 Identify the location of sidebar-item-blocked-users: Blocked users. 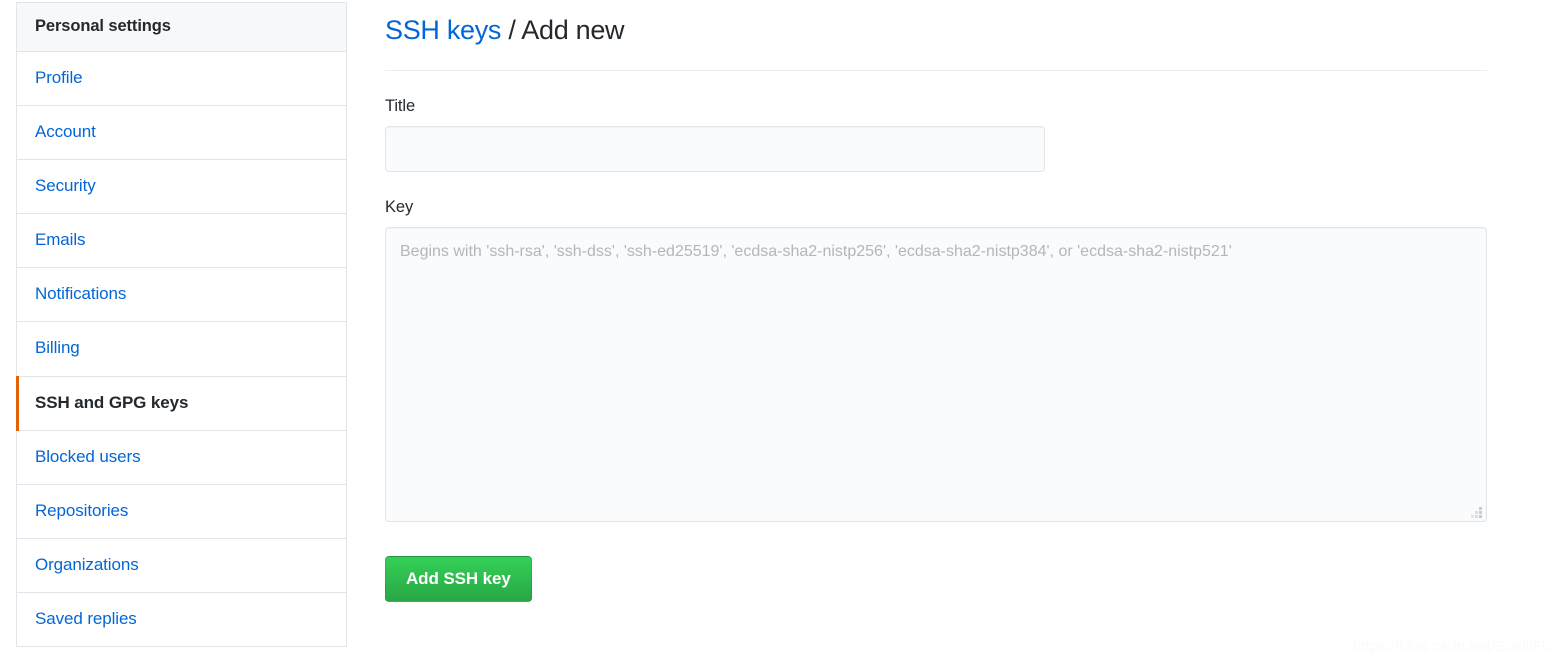
(181, 457).